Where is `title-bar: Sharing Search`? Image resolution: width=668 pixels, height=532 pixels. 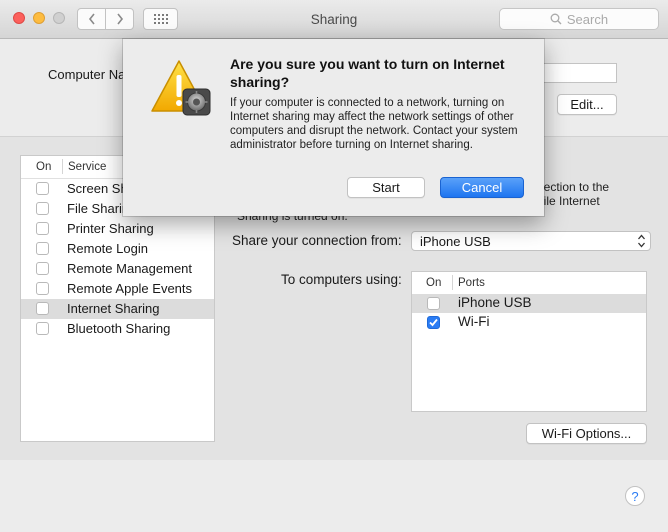
title-bar: Sharing Search is located at coordinates (334, 19).